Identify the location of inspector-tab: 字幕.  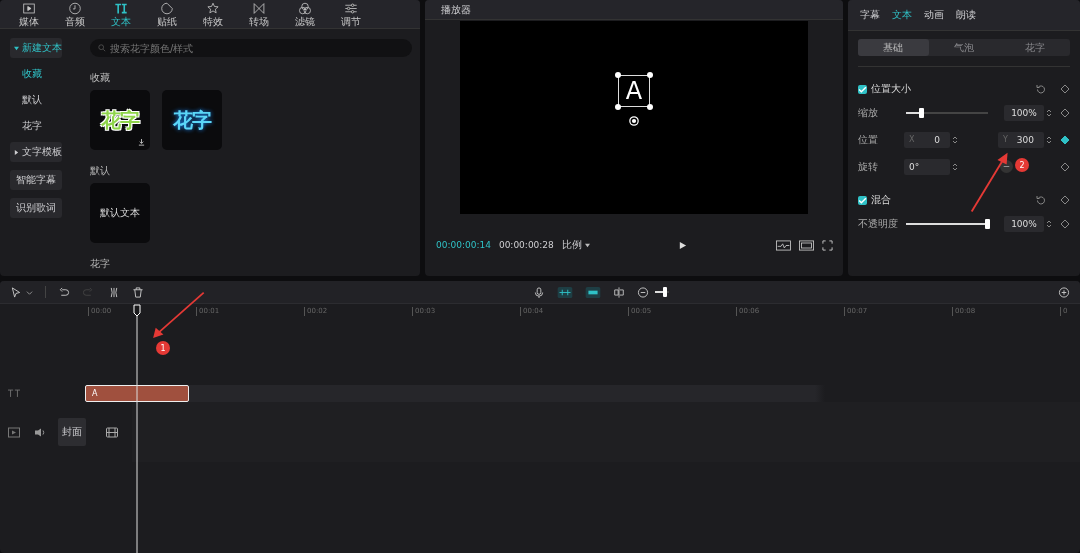
(870, 15).